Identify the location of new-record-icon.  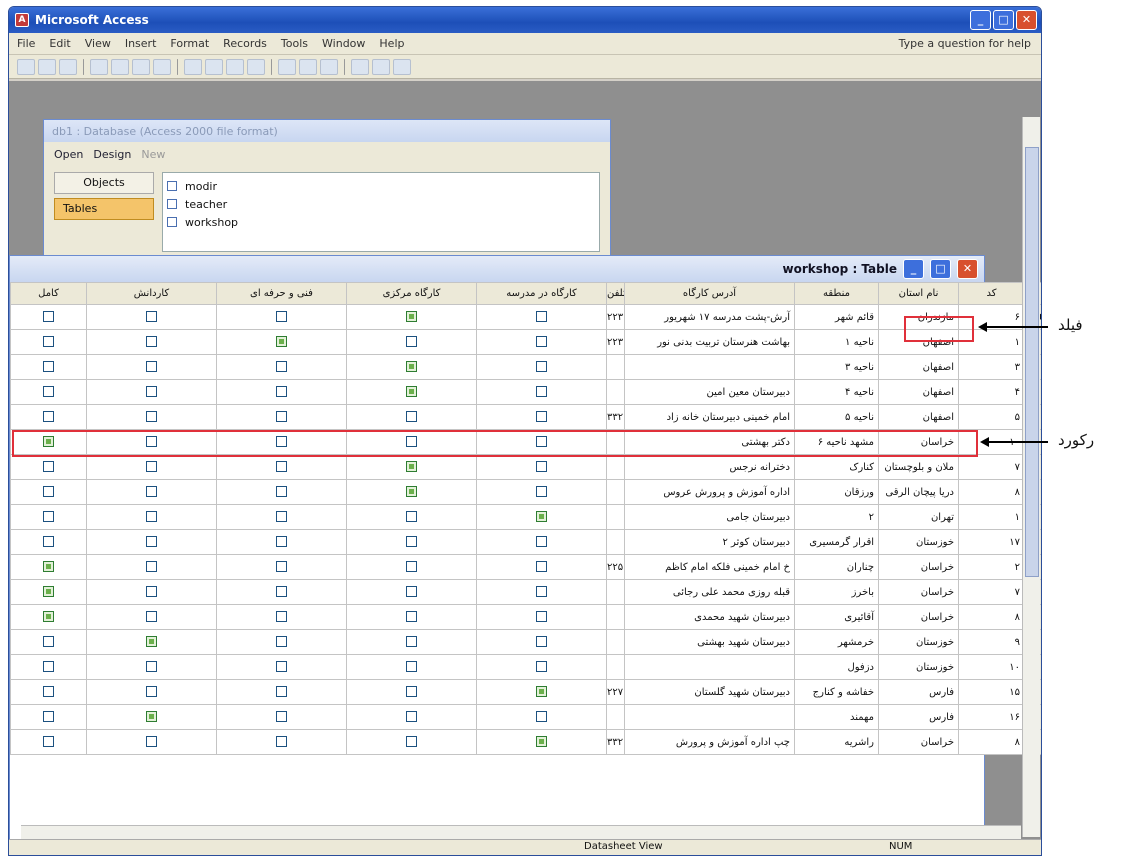
(308, 66).